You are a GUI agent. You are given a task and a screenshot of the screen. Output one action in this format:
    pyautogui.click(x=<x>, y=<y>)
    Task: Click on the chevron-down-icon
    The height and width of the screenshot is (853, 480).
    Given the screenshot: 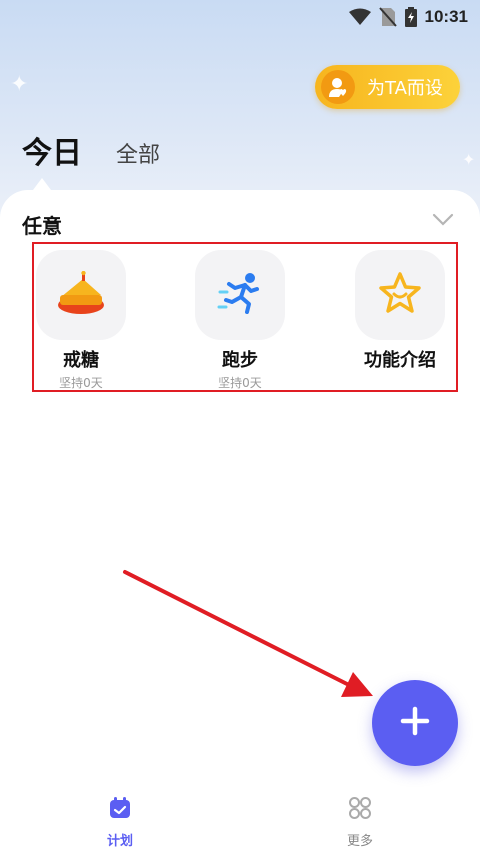 What is the action you would take?
    pyautogui.click(x=443, y=221)
    